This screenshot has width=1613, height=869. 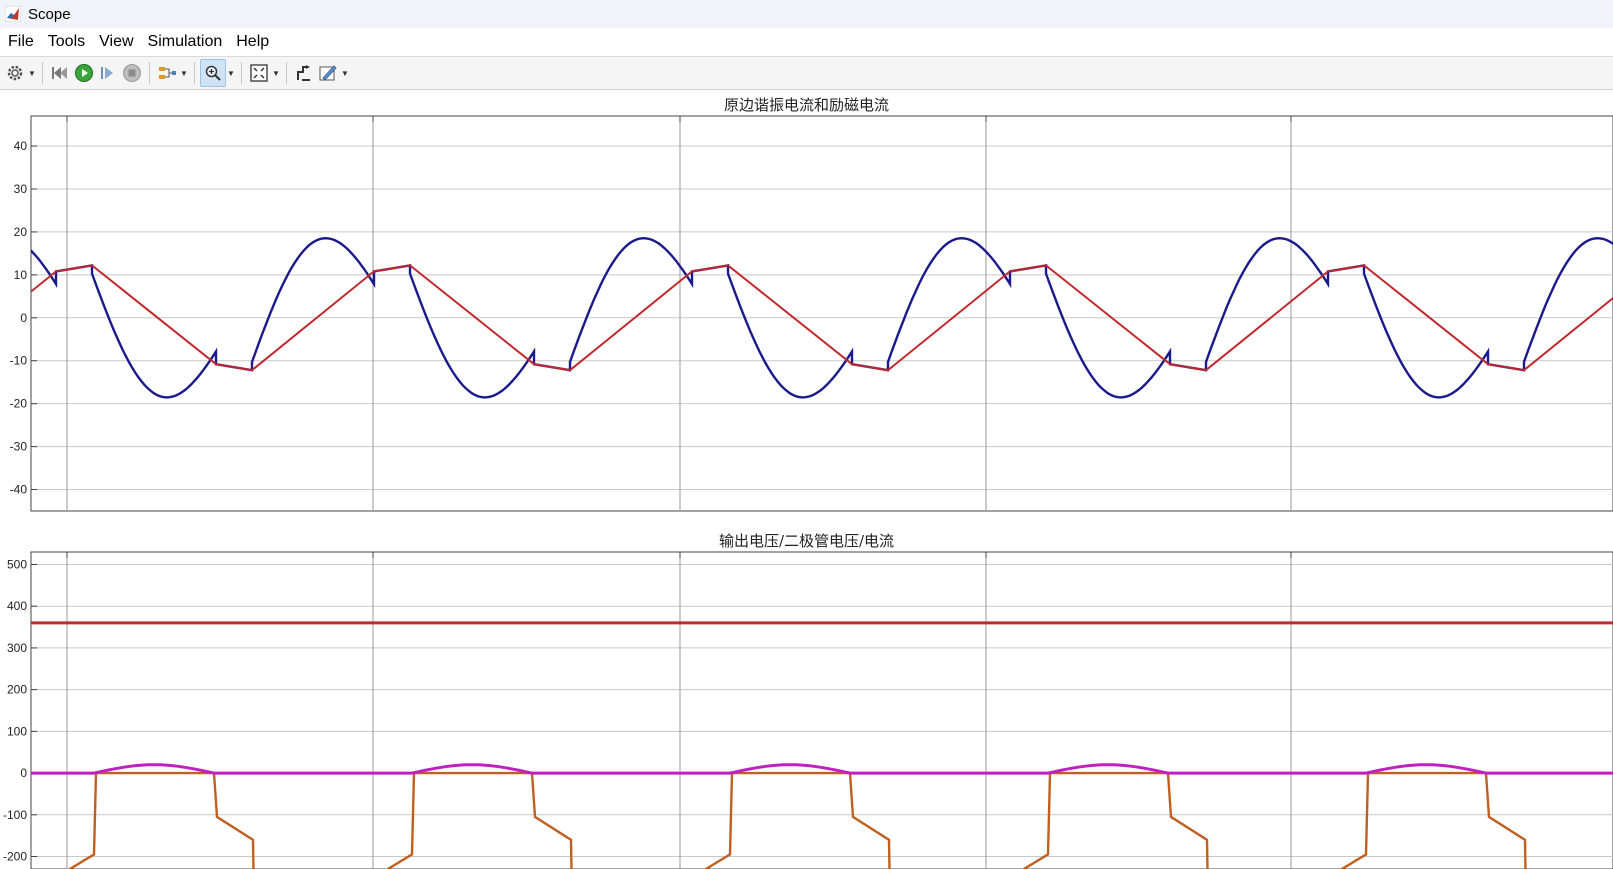 What do you see at coordinates (84, 73) in the screenshot?
I see `run-icon` at bounding box center [84, 73].